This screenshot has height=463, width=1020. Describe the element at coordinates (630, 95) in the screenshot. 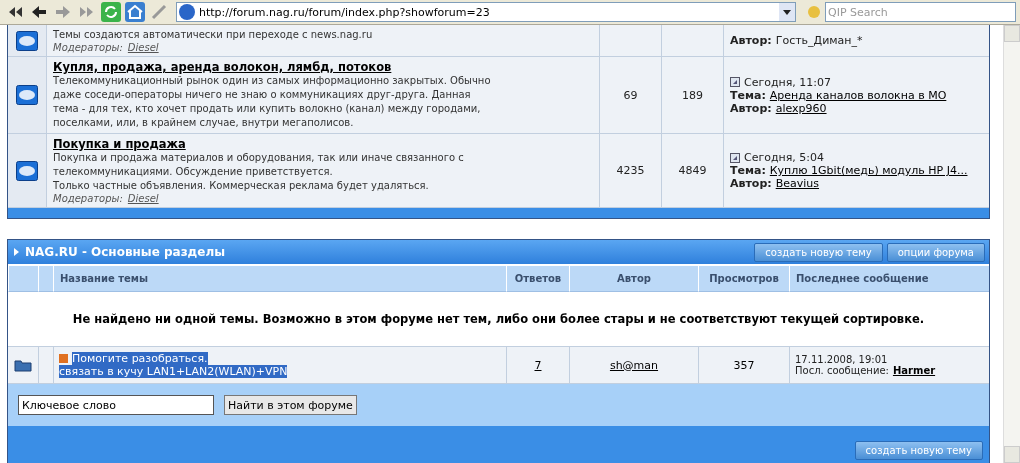

I see `topics-count: 69` at that location.